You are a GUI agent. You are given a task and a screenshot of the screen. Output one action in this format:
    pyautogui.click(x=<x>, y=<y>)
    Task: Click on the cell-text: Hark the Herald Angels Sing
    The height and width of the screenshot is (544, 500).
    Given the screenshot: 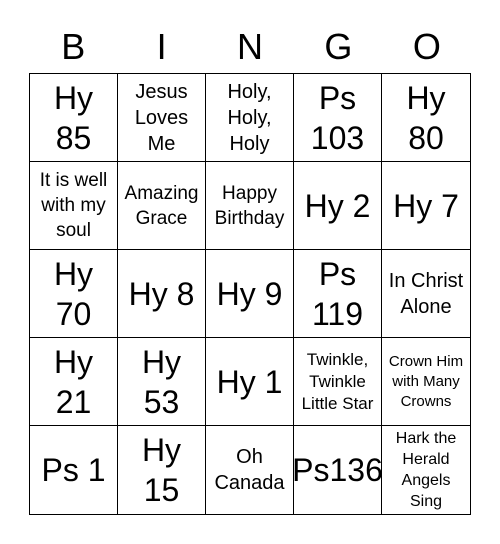 What is the action you would take?
    pyautogui.click(x=426, y=470)
    